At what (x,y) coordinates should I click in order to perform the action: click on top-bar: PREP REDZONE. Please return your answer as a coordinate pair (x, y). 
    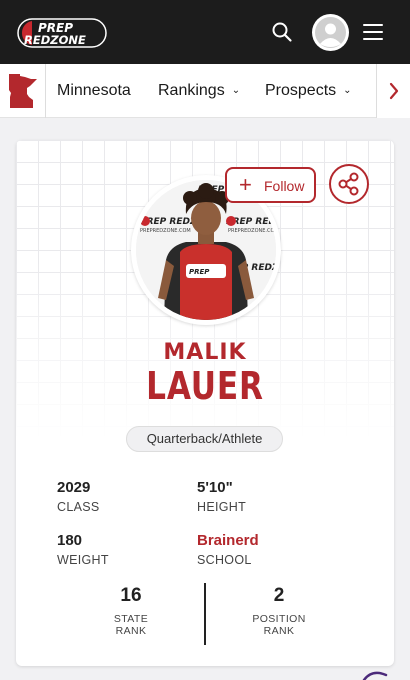
    Looking at the image, I should click on (205, 32).